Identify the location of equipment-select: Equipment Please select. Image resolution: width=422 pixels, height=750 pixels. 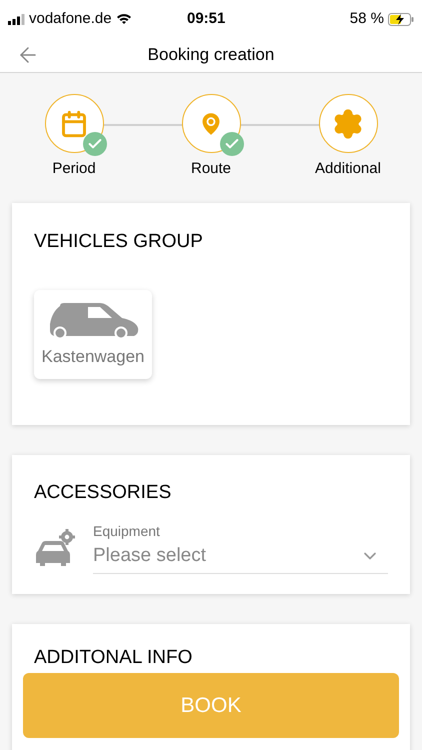
(240, 547).